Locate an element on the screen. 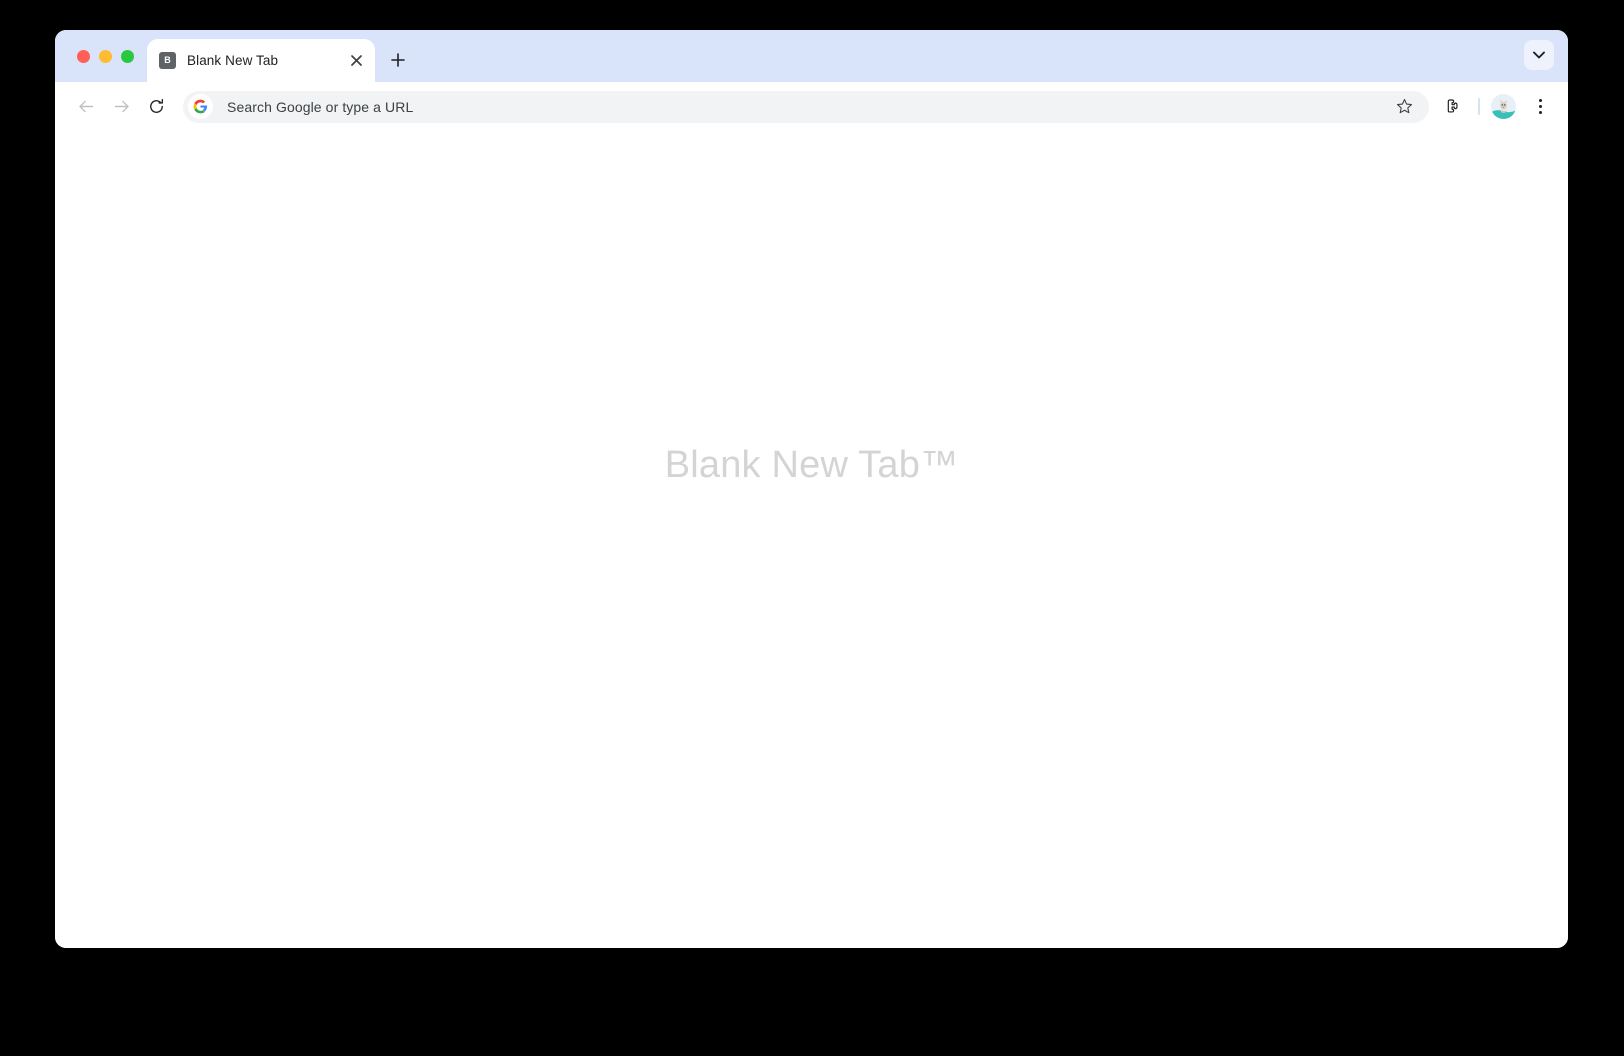 This screenshot has width=1624, height=1056. bookmark-star-icon is located at coordinates (1404, 107).